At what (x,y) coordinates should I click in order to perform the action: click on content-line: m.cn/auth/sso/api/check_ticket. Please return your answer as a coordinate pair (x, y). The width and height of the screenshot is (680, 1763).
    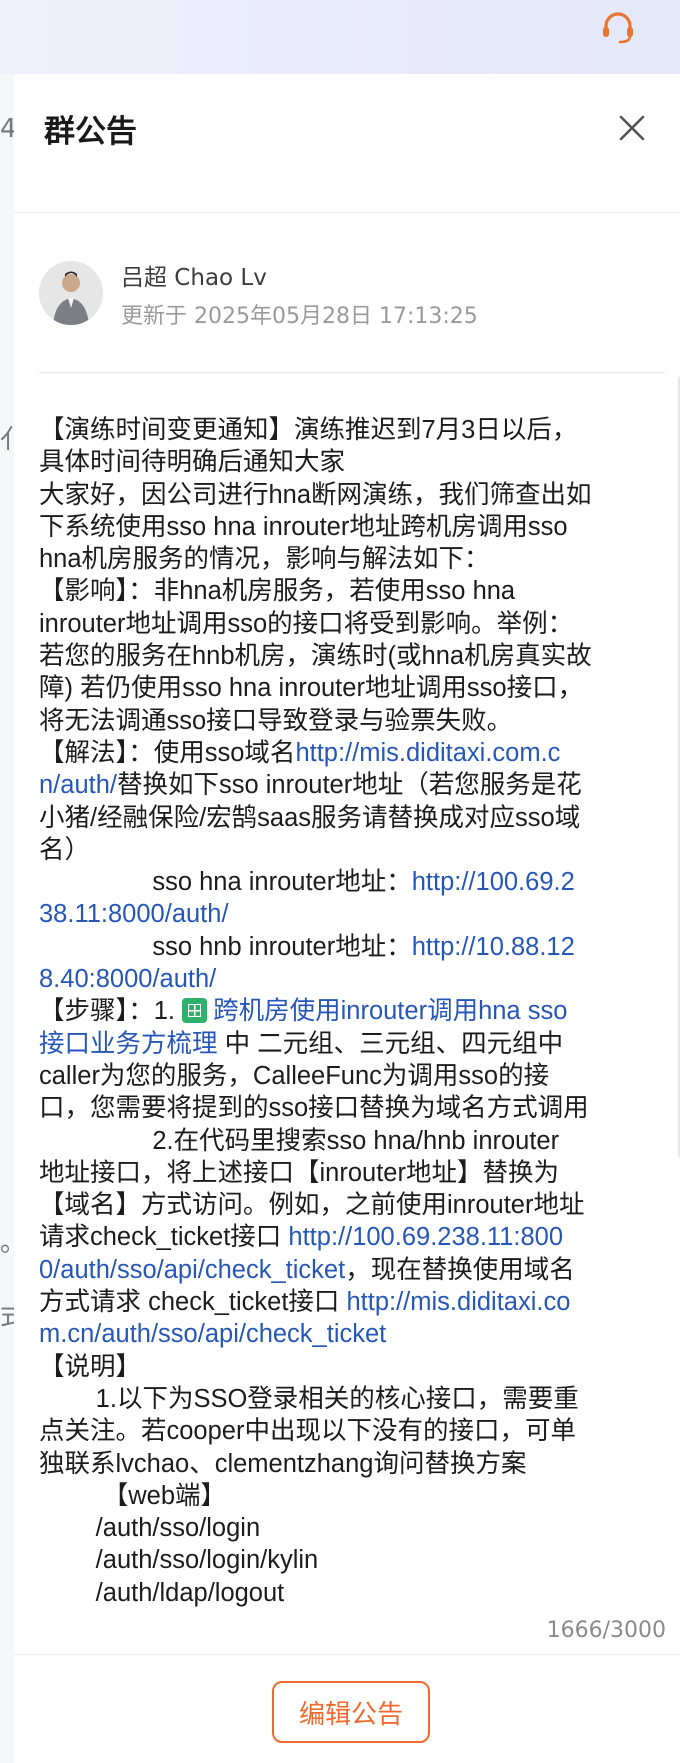
    Looking at the image, I should click on (350, 1334).